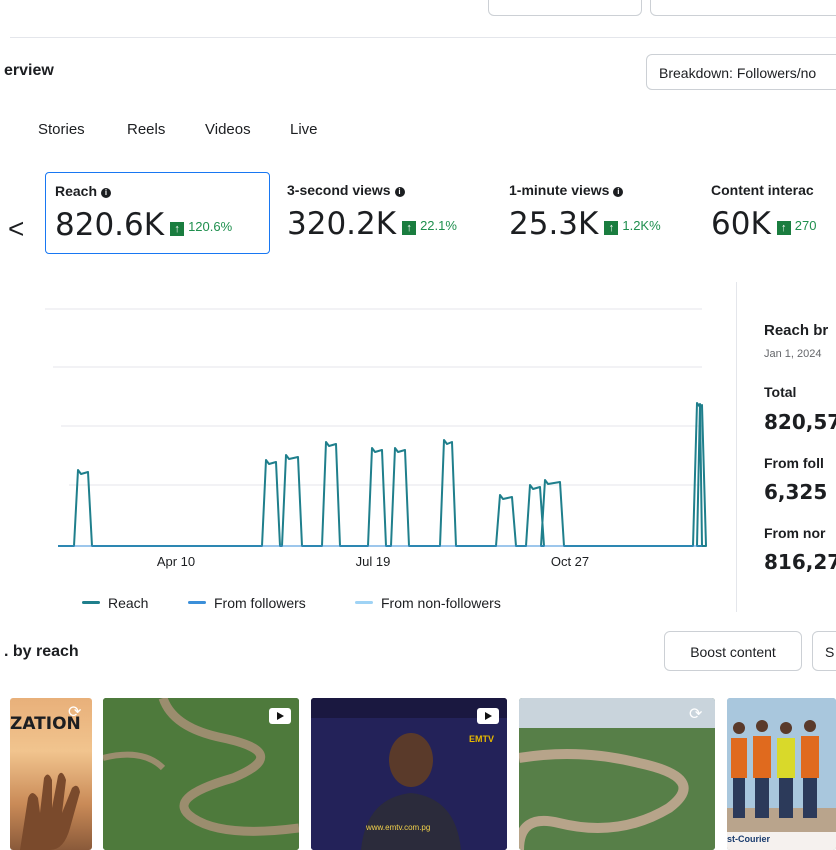  I want to click on legend-swatch-non-followers, so click(364, 602).